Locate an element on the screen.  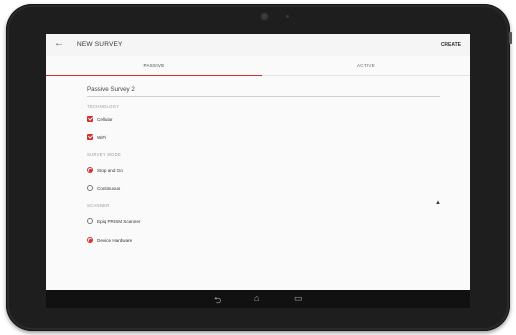
power-button is located at coordinates (510, 38).